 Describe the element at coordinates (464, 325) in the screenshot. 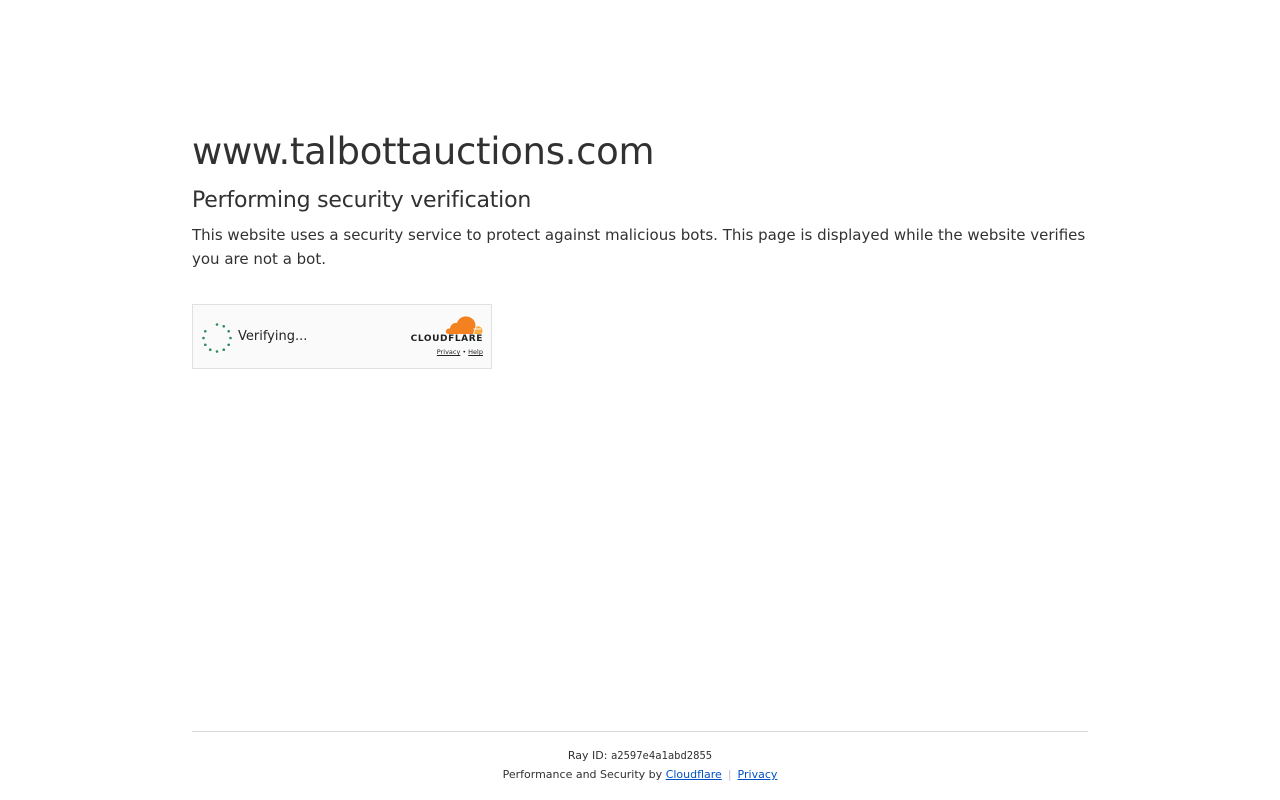

I see `cloudflare-cloud-icon` at that location.